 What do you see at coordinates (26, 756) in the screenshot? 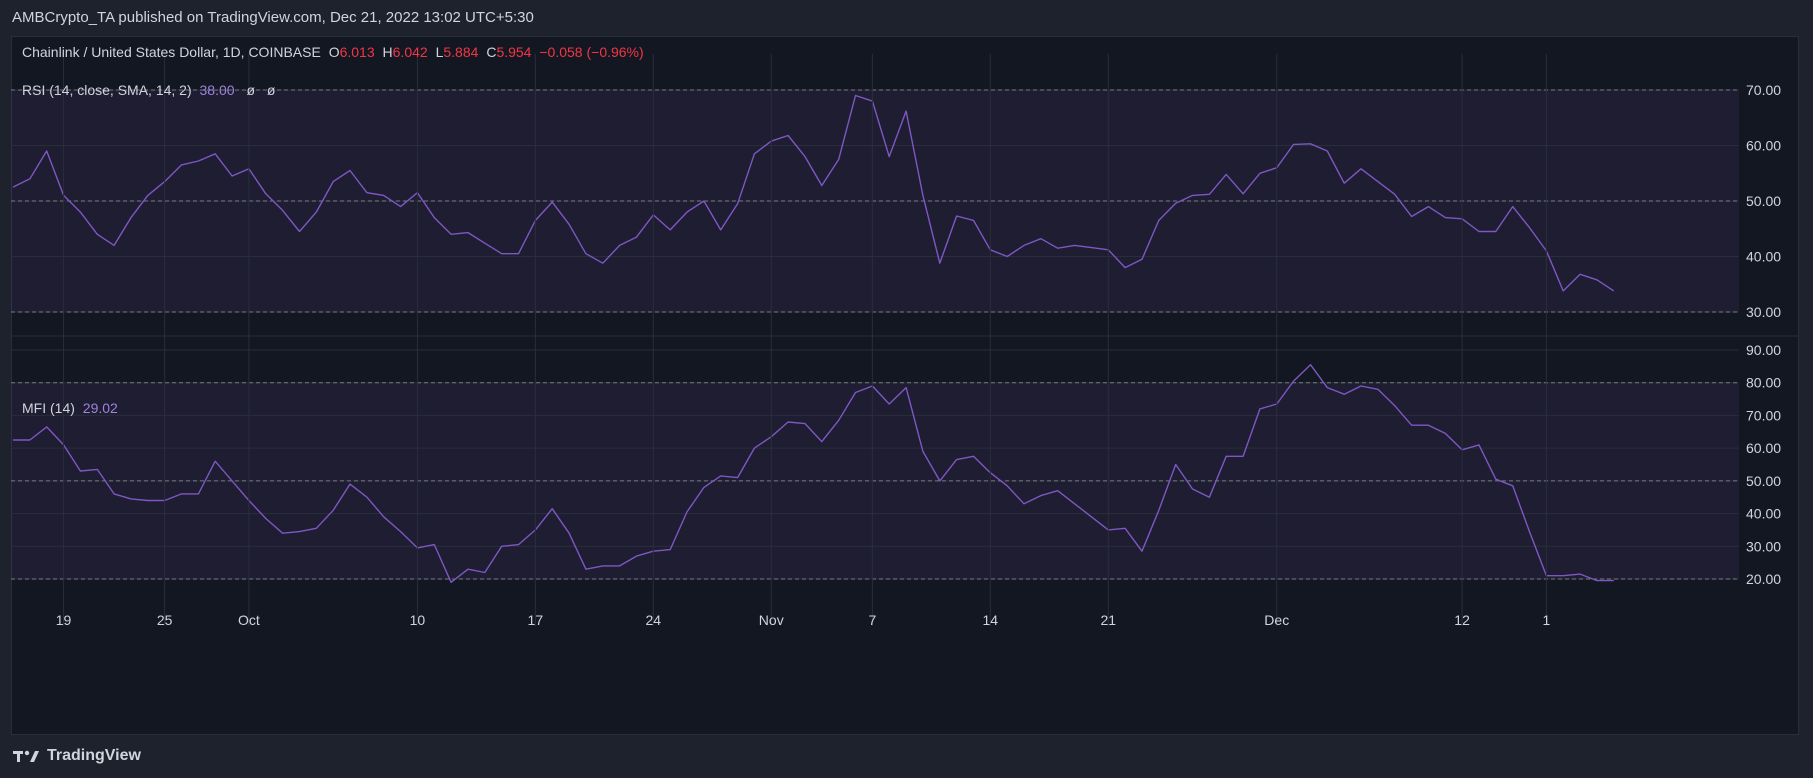
I see `tradingview-logo-icon` at bounding box center [26, 756].